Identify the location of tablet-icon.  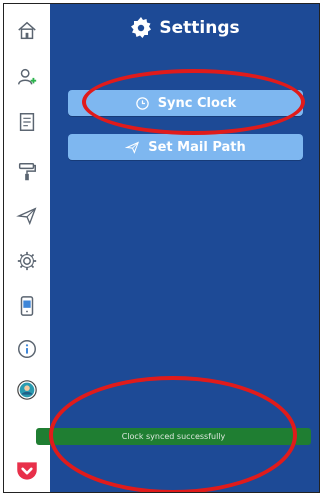
(27, 306).